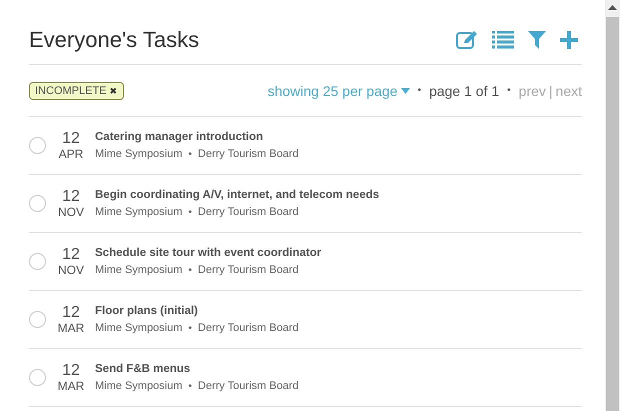 This screenshot has width=620, height=411. What do you see at coordinates (197, 311) in the screenshot?
I see `task-title: Floor plans (initial)` at bounding box center [197, 311].